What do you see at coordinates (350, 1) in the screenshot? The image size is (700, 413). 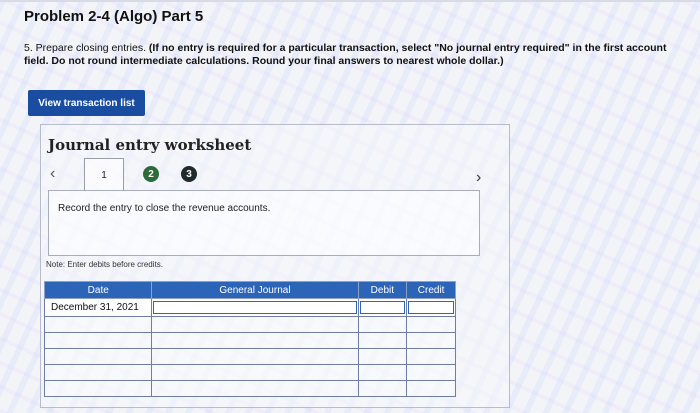 I see `top-divider` at bounding box center [350, 1].